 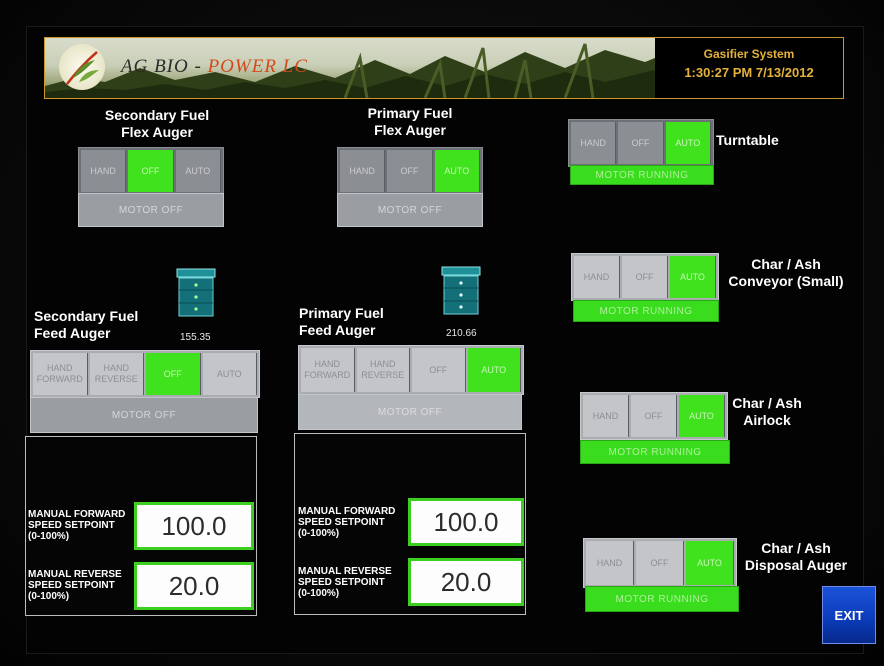 I want to click on primary-feed-hand-reverse-button: HAND REVERSE, so click(x=383, y=370).